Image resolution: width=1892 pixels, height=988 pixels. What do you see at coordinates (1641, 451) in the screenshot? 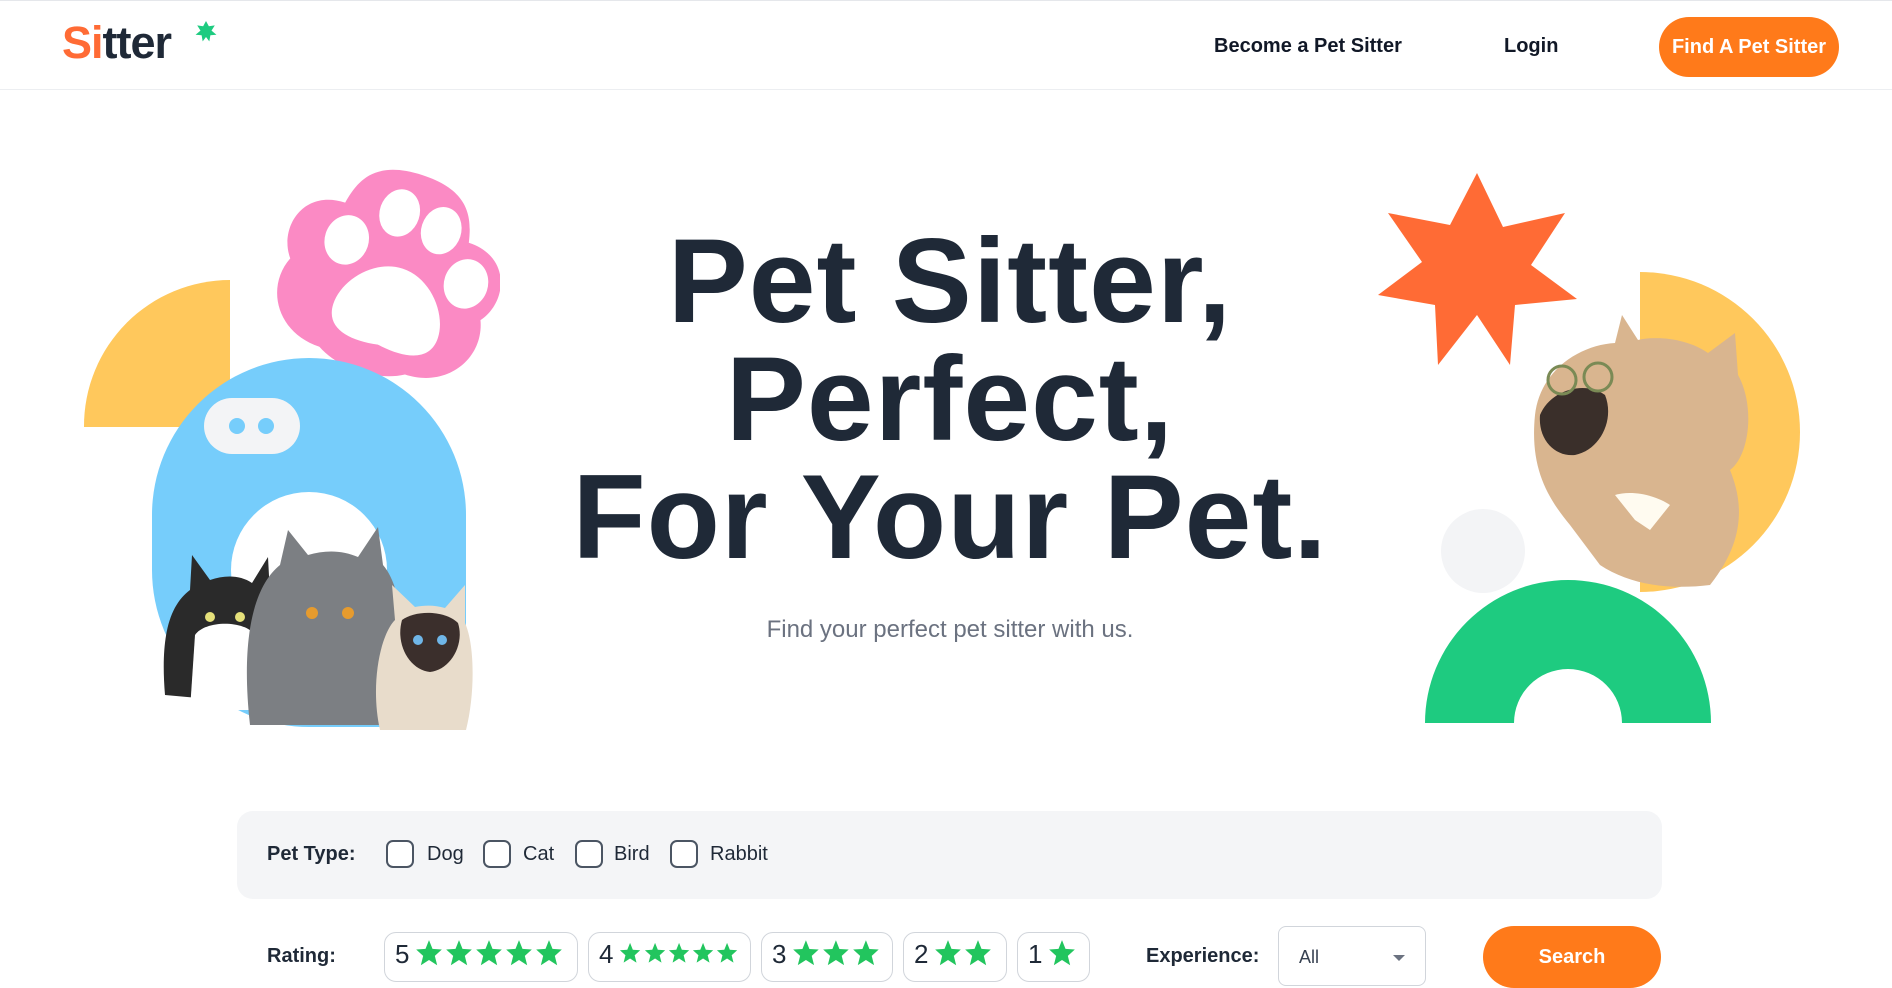
I see `dog-illustration` at bounding box center [1641, 451].